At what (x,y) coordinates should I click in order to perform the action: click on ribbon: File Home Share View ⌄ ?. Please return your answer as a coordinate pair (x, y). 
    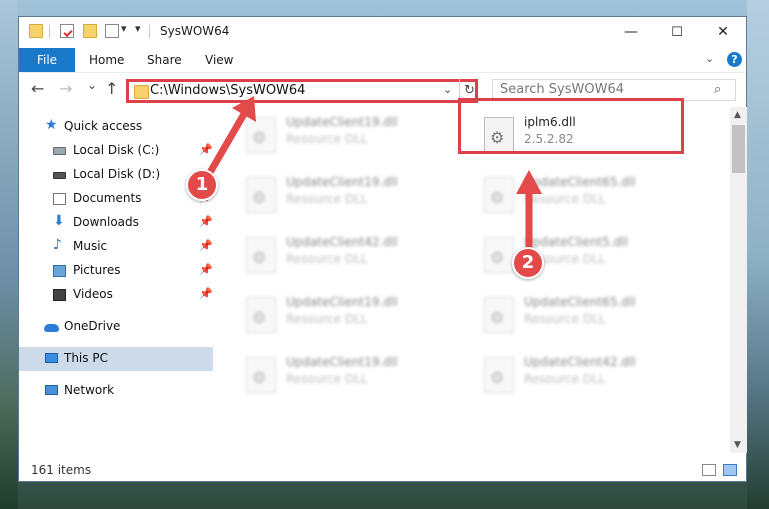
    Looking at the image, I should click on (382, 60).